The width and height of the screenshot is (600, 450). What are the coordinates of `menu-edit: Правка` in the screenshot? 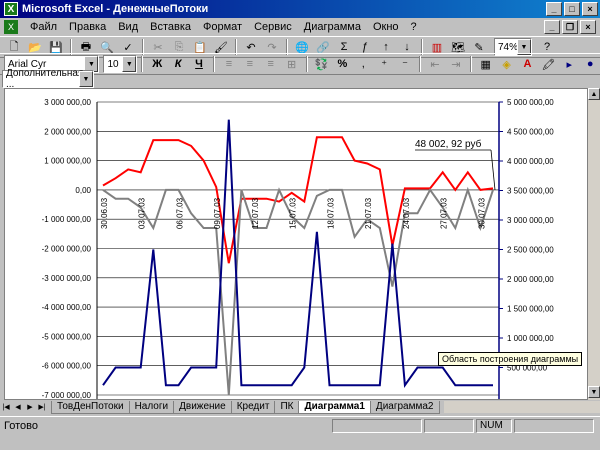 It's located at (87, 27).